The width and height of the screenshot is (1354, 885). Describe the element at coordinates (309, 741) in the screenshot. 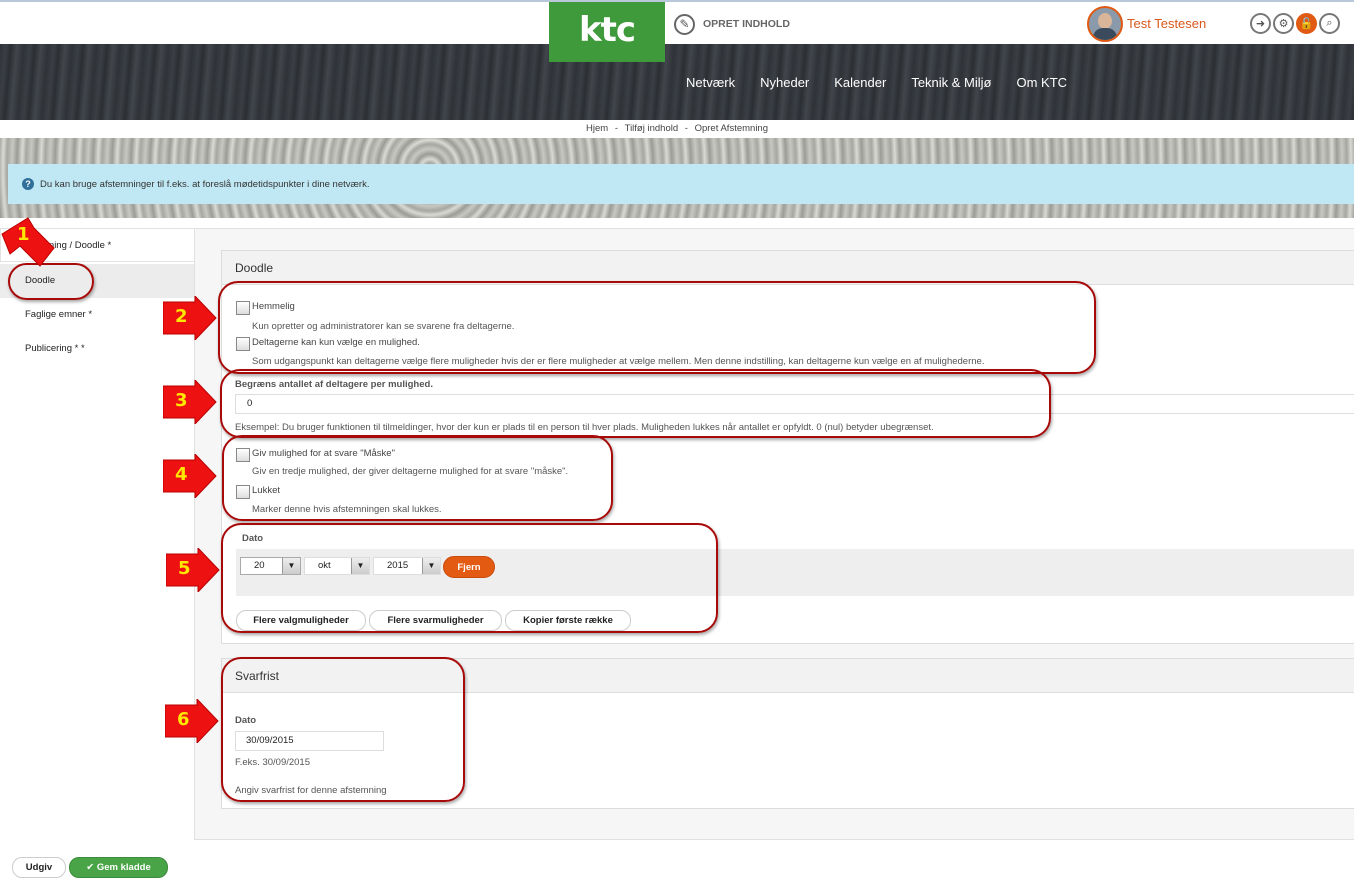

I see `deadline-date-input: 30/09/2015` at that location.